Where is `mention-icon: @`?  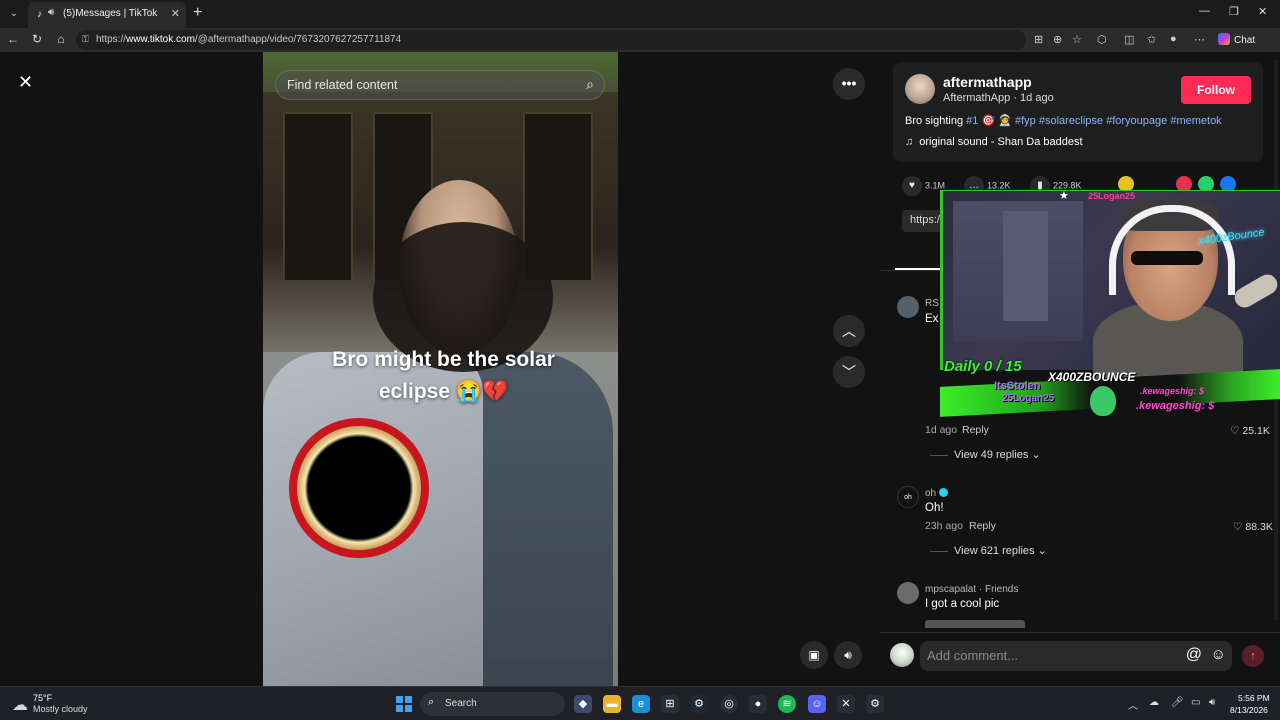 mention-icon: @ is located at coordinates (1194, 655).